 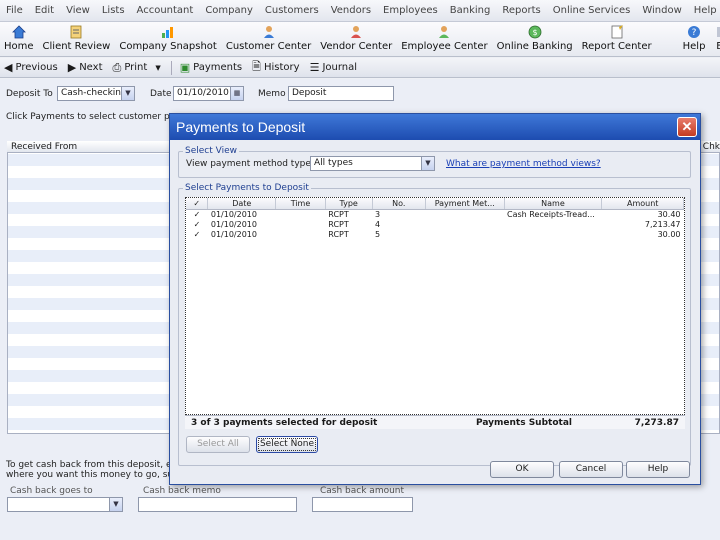 What do you see at coordinates (656, 423) in the screenshot?
I see `subtotal-value: 7,273.87` at bounding box center [656, 423].